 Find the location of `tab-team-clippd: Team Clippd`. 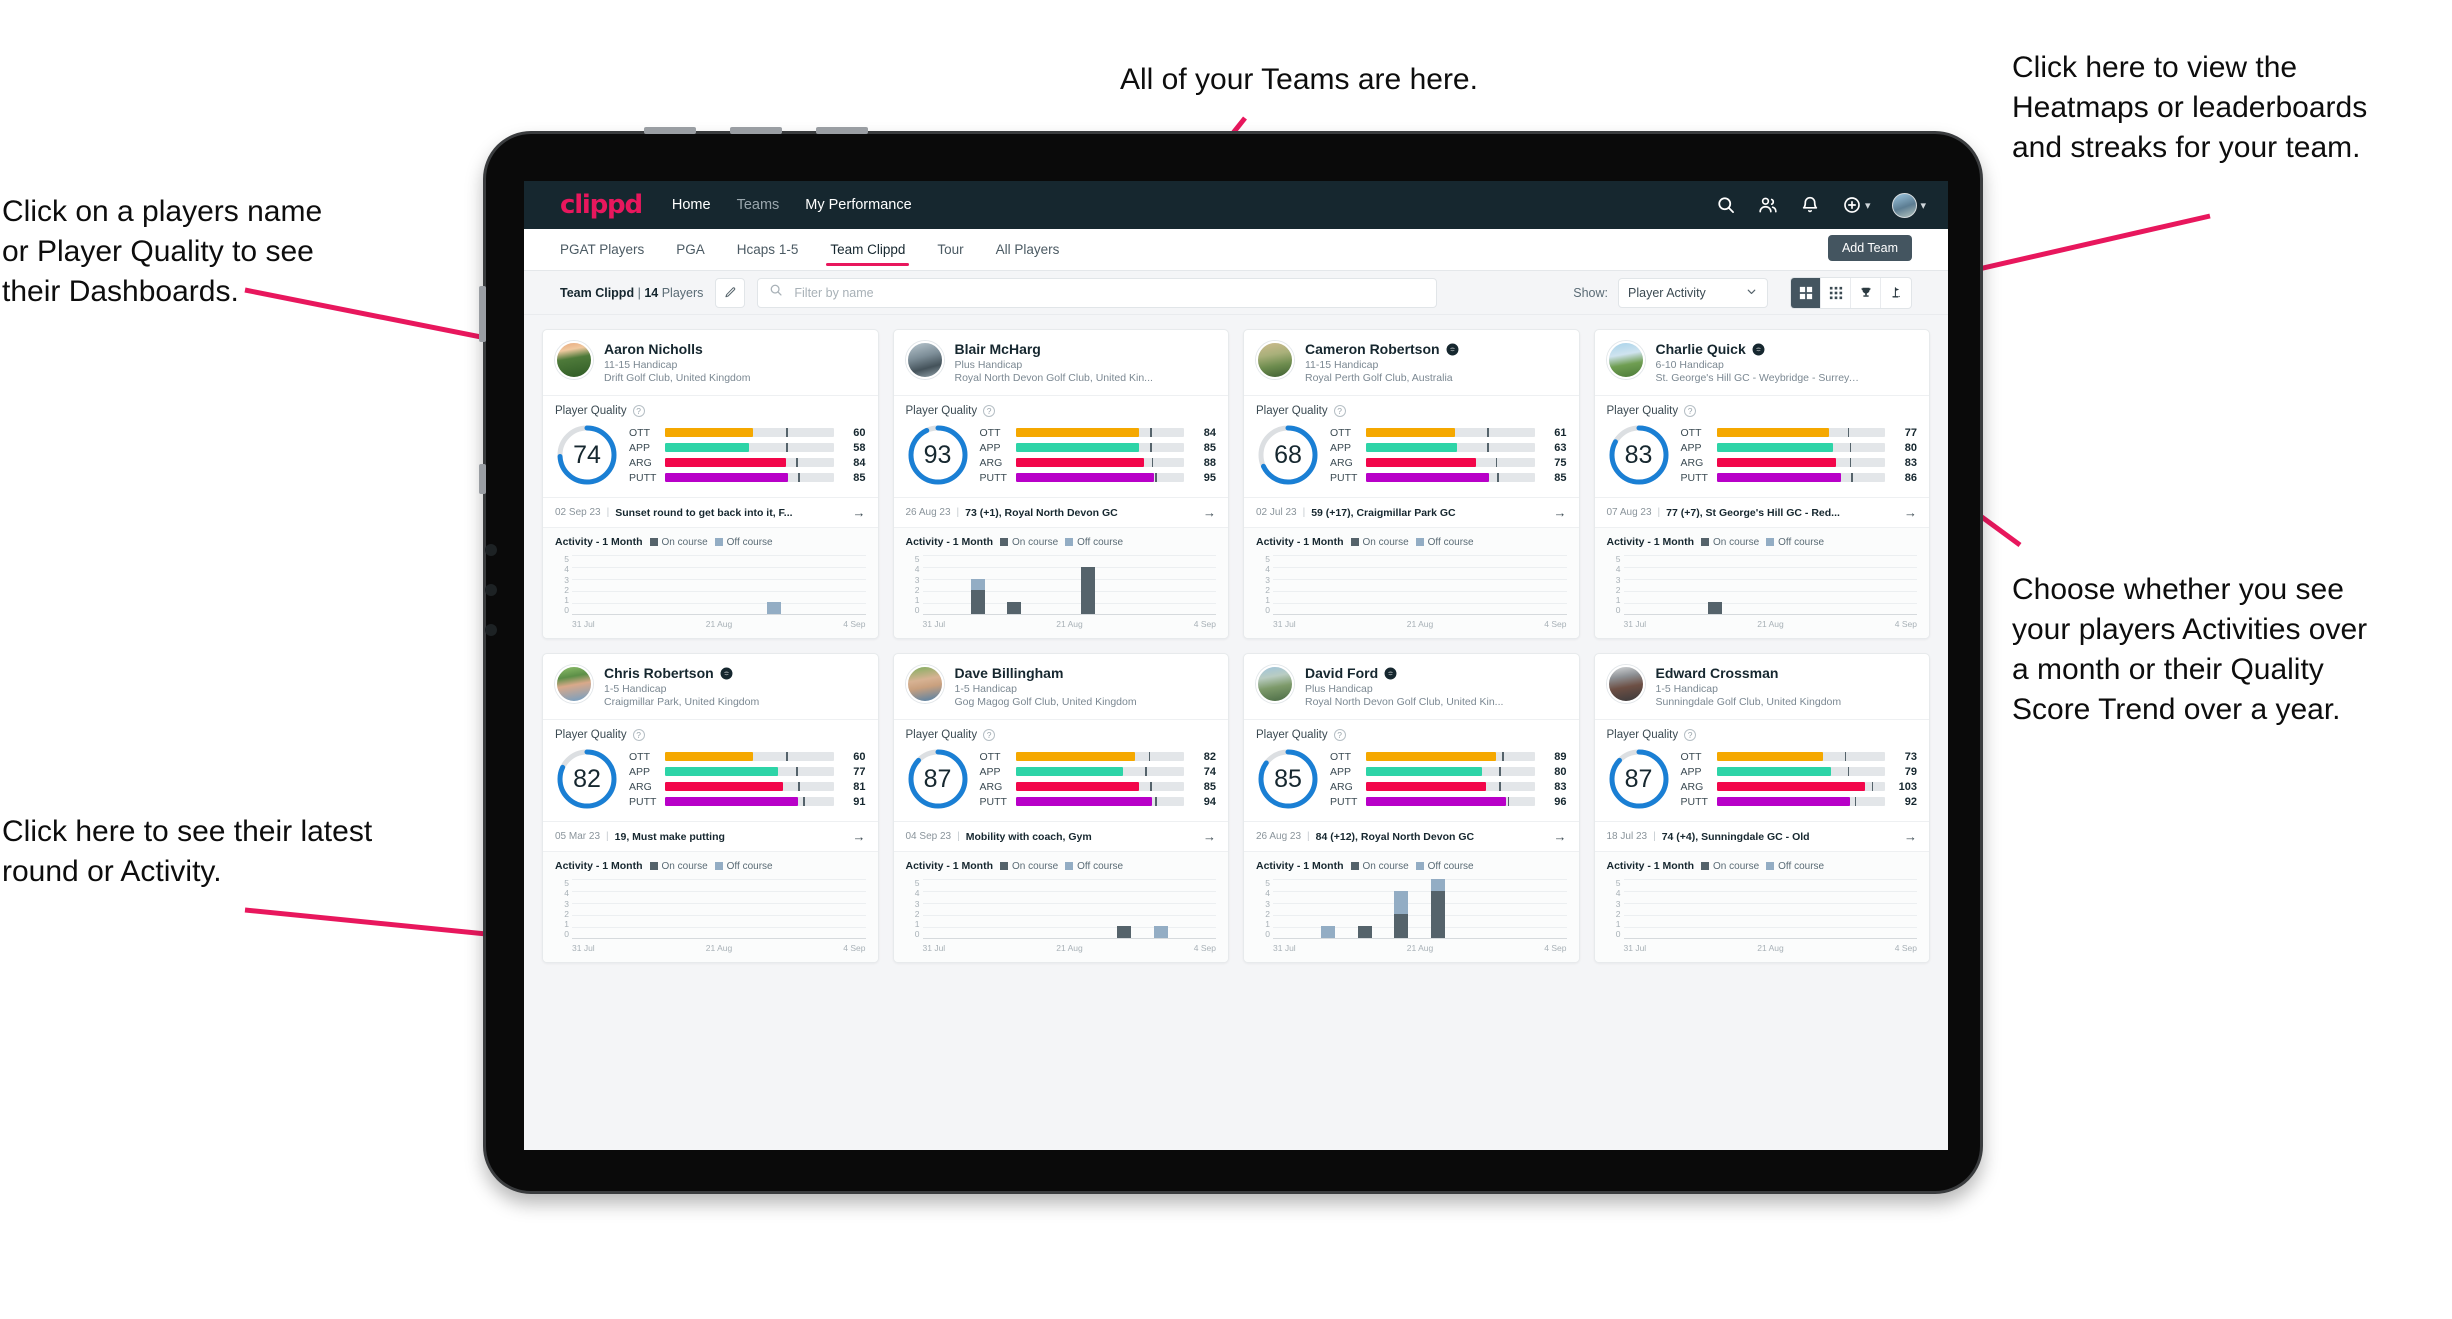

tab-team-clippd: Team Clippd is located at coordinates (868, 249).